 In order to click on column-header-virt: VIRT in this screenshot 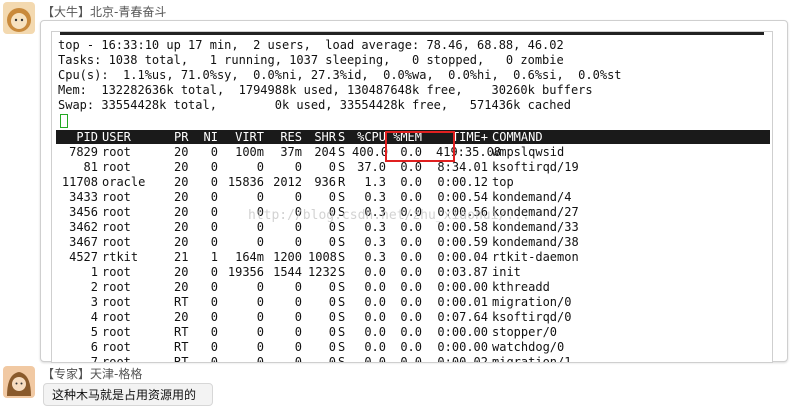, I will do `click(249, 137)`.